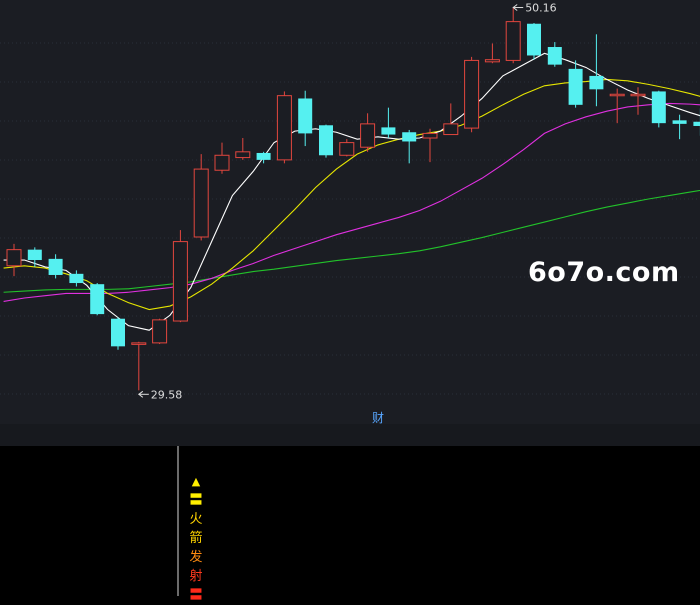 The height and width of the screenshot is (605, 700). What do you see at coordinates (541, 8) in the screenshot?
I see `annotation-label: 50.16` at bounding box center [541, 8].